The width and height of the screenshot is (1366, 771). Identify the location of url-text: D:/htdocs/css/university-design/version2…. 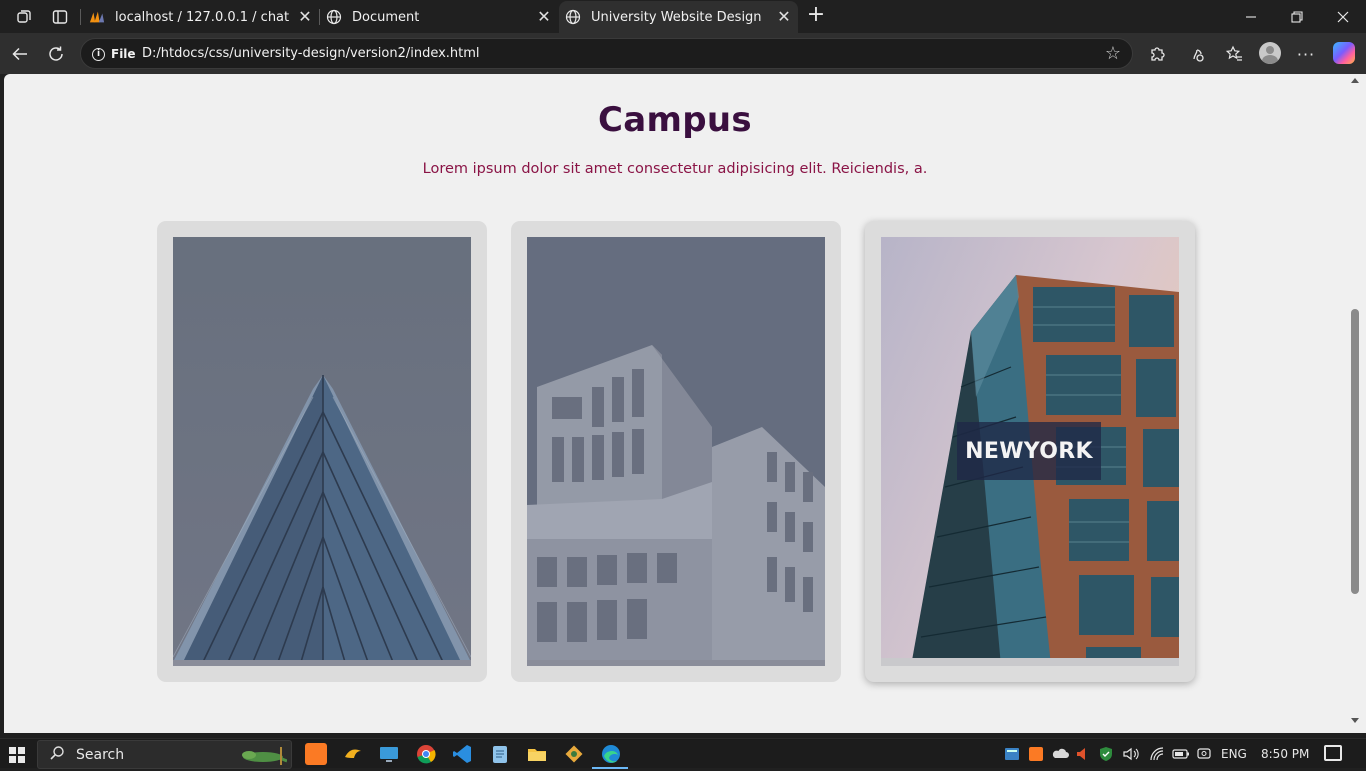
(311, 53).